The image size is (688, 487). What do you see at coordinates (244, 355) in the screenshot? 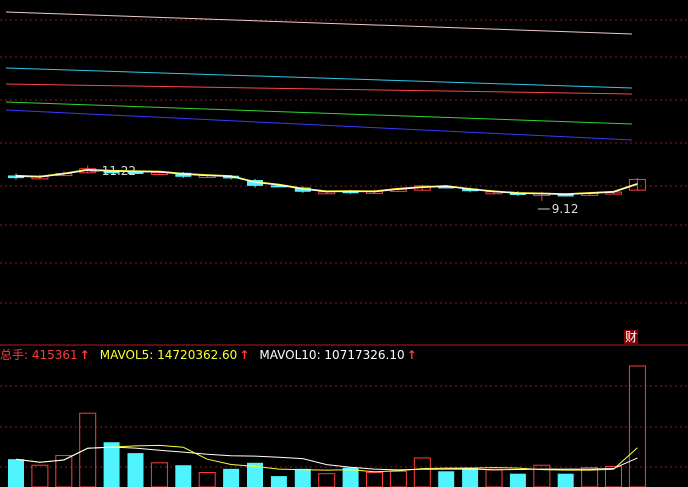
I see `mavol5-arrow-icon: ↑` at bounding box center [244, 355].